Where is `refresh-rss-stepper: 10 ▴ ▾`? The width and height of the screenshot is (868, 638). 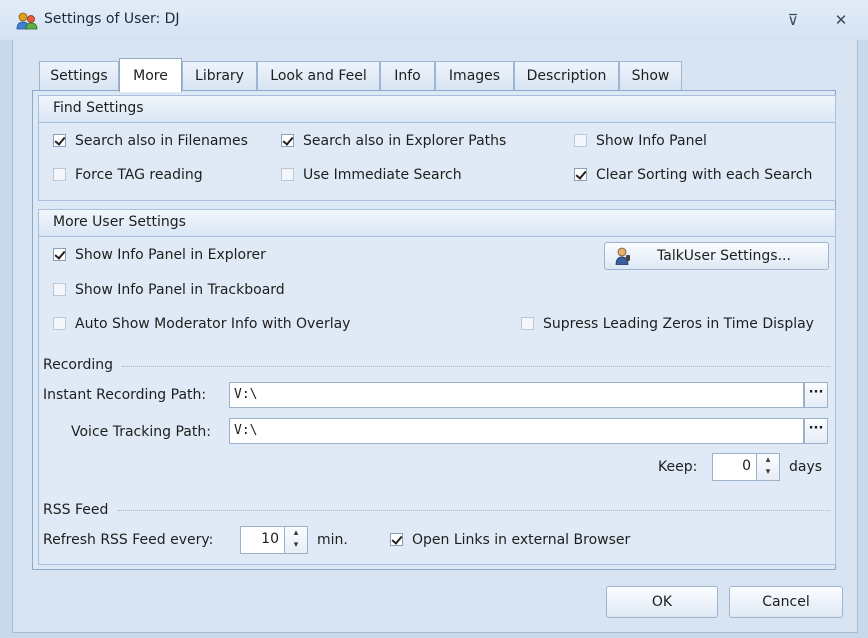 refresh-rss-stepper: 10 ▴ ▾ is located at coordinates (274, 540).